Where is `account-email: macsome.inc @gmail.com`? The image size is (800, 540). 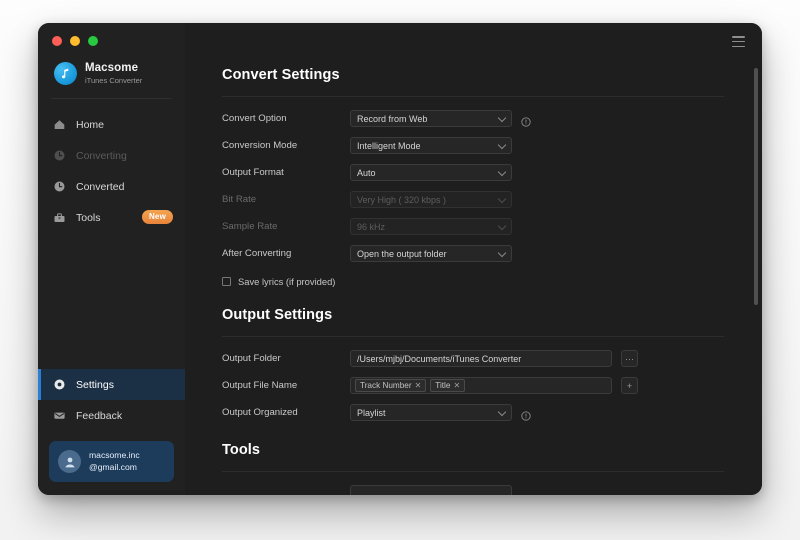 account-email: macsome.inc @gmail.com is located at coordinates (114, 461).